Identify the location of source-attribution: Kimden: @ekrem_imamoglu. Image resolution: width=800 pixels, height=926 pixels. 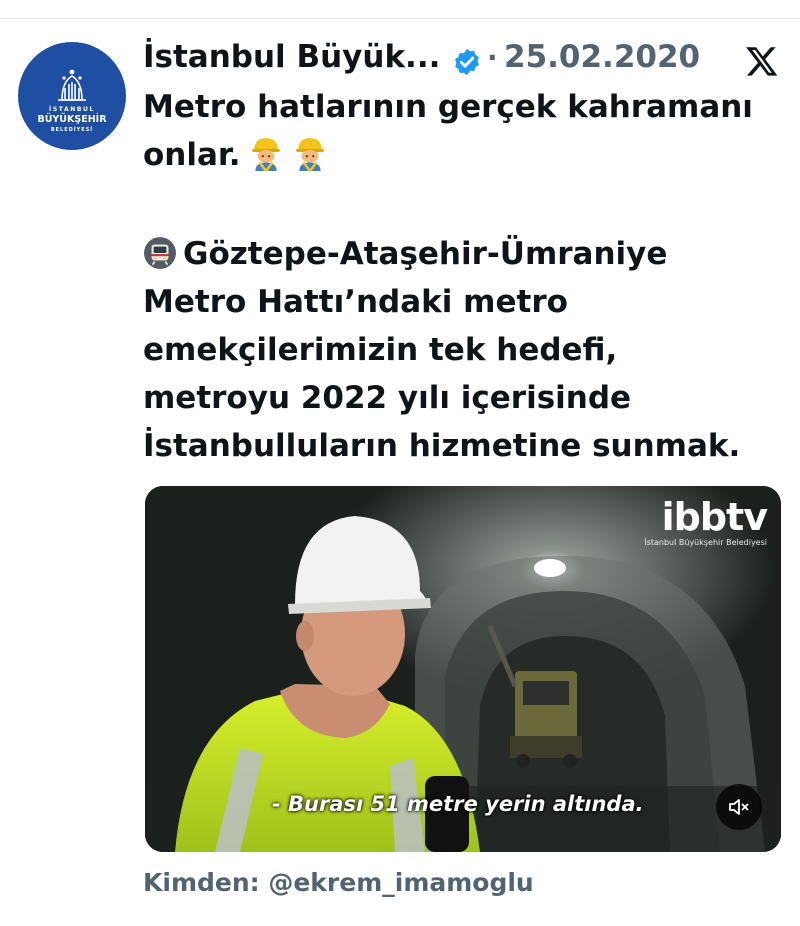
(338, 882).